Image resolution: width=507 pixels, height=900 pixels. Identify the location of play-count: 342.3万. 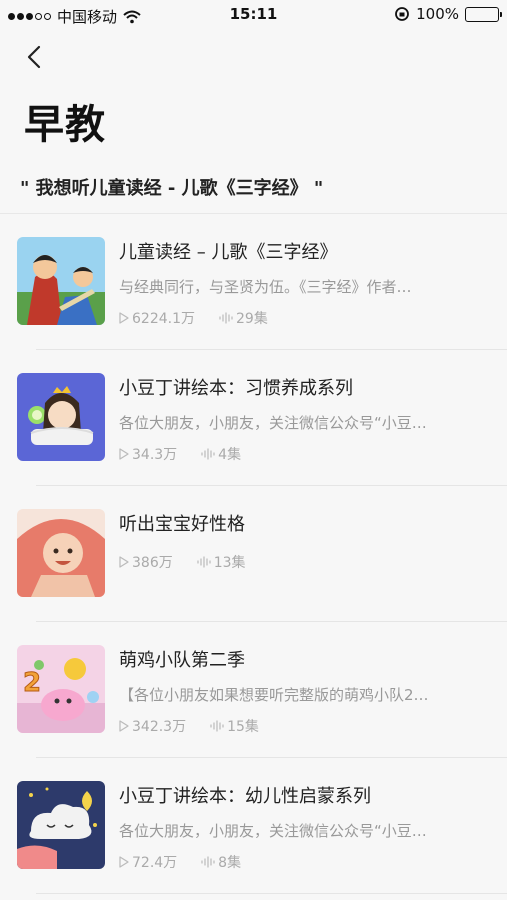
(152, 726).